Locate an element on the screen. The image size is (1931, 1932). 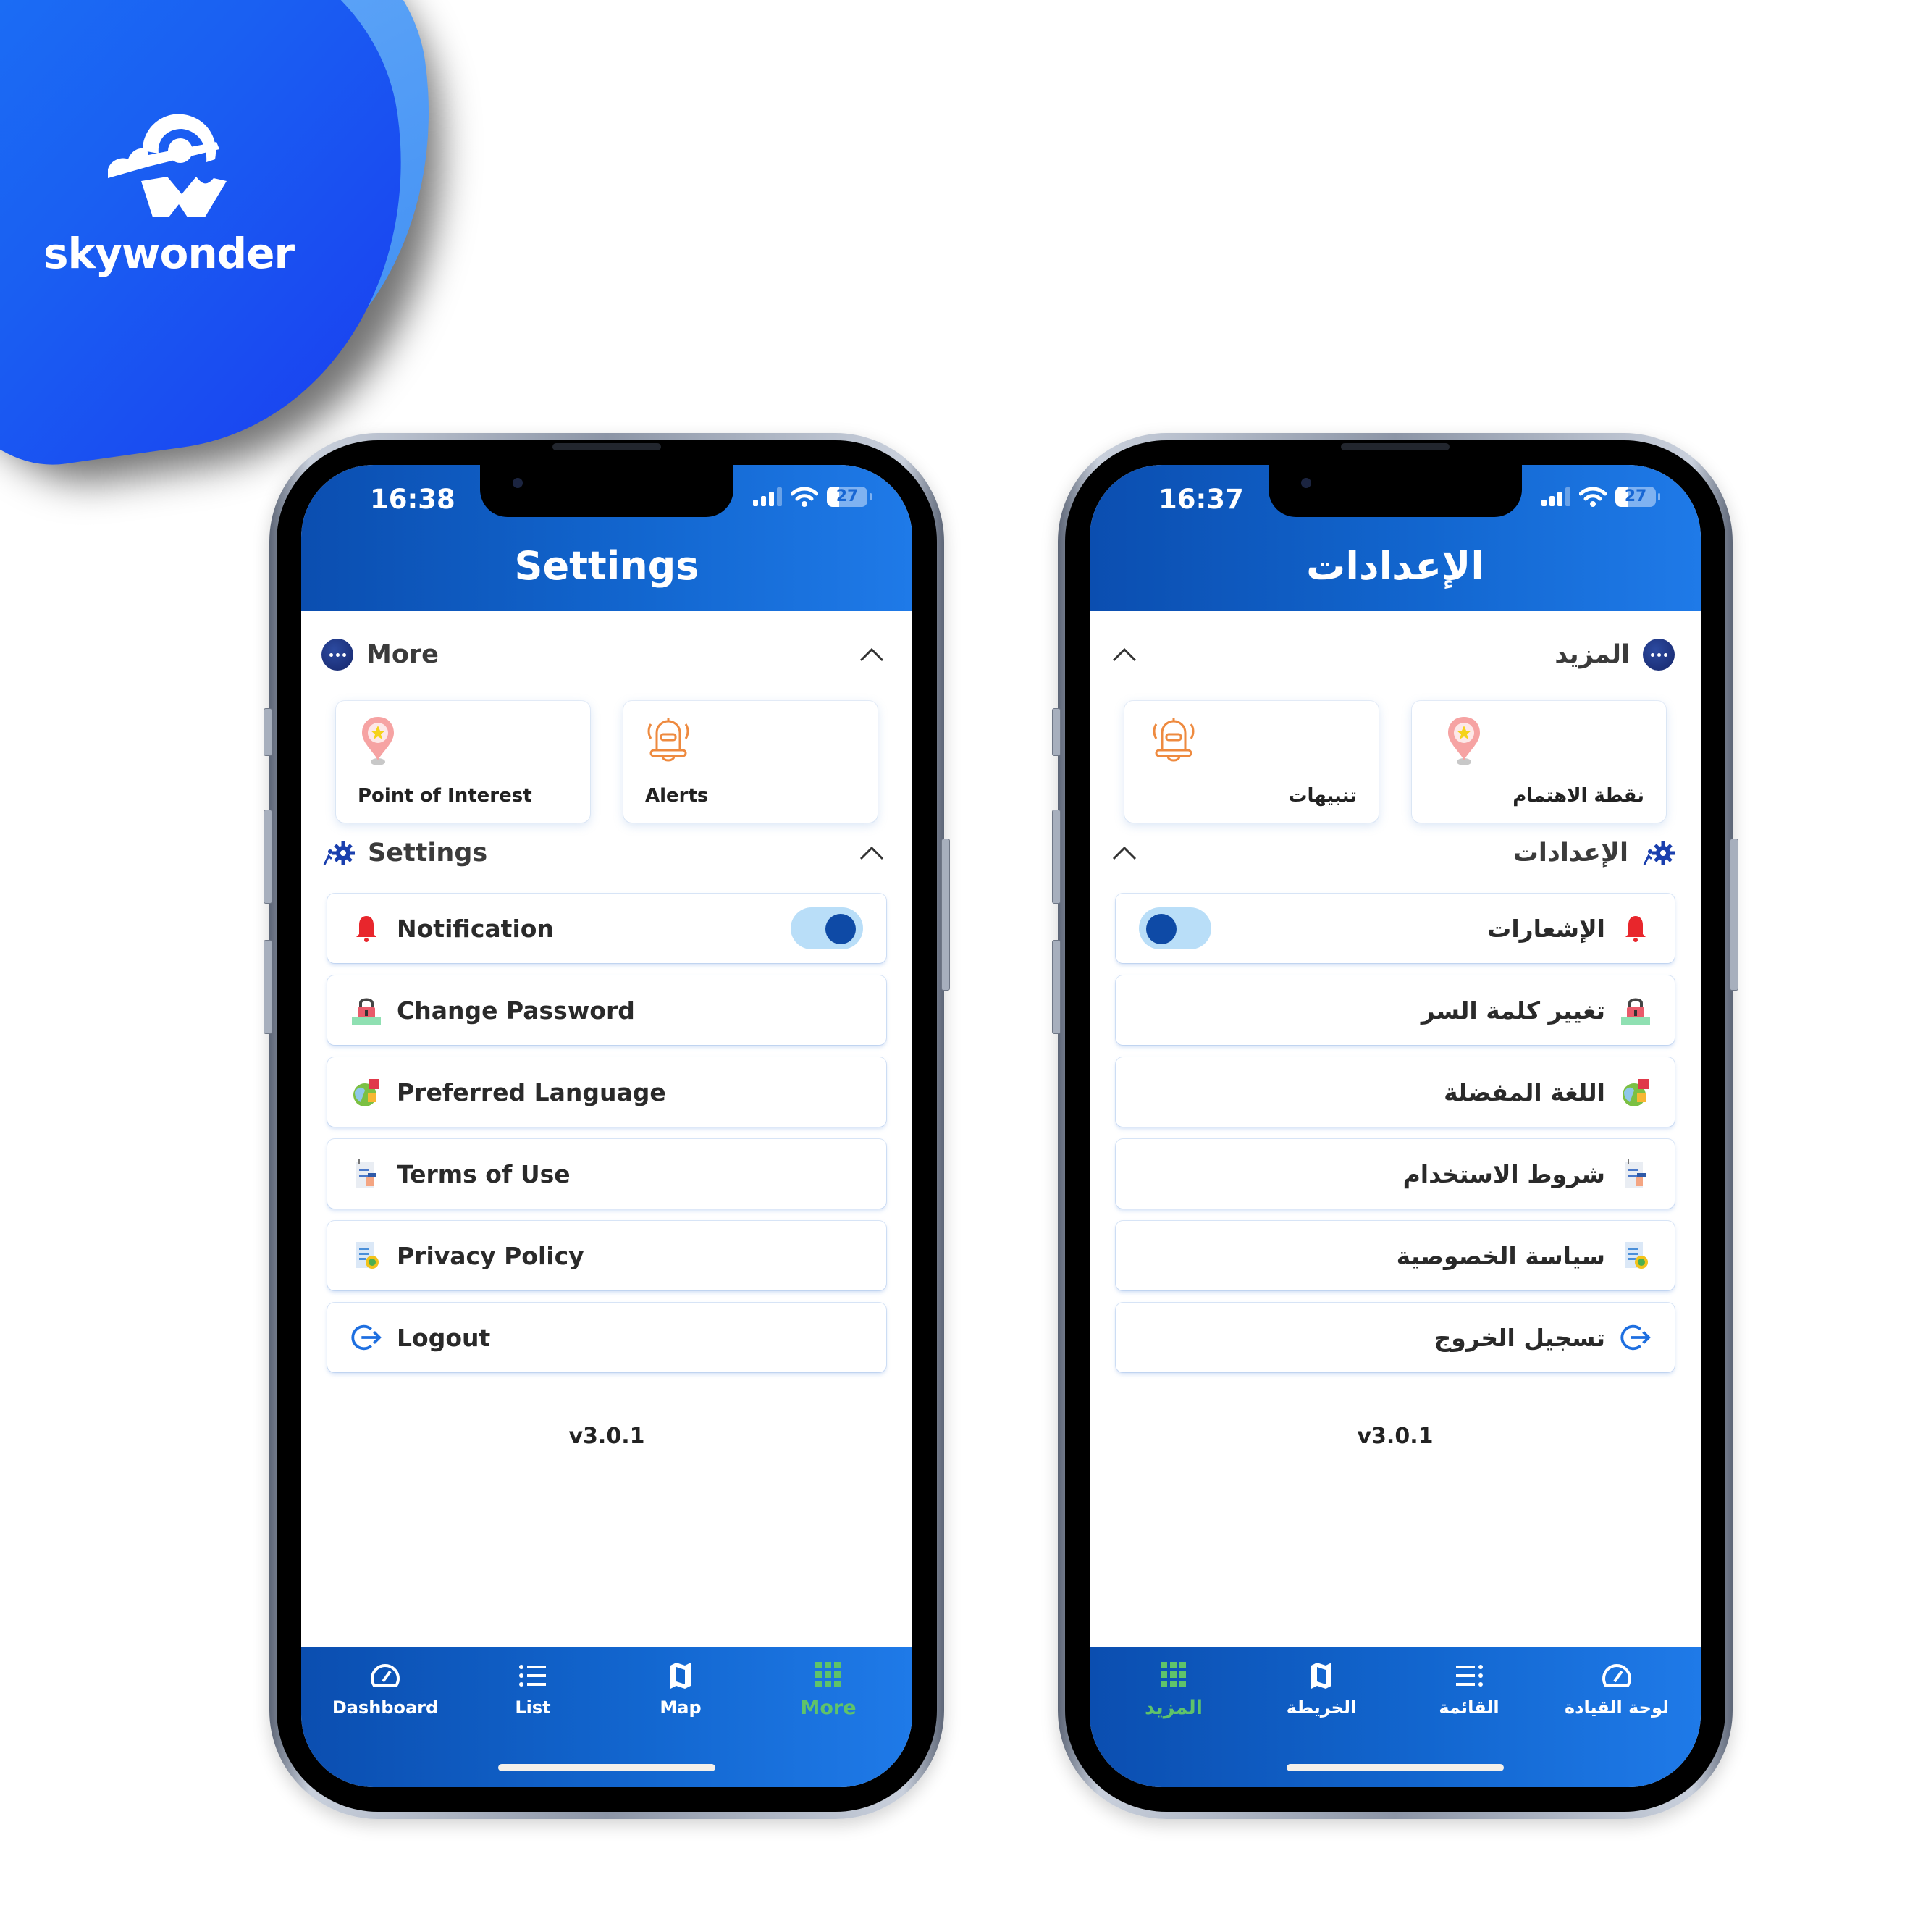
more-tiles: Point of Interest Alerts is located at coordinates (607, 762).